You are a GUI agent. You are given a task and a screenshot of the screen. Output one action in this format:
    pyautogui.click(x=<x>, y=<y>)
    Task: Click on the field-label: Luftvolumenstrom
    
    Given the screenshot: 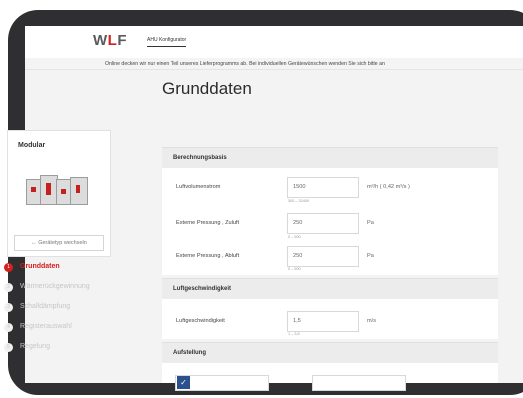 What is the action you would take?
    pyautogui.click(x=198, y=187)
    